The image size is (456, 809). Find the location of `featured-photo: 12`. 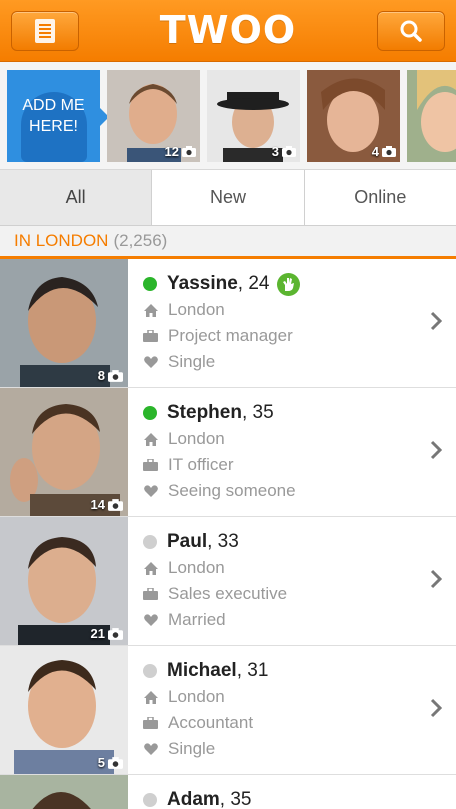

featured-photo: 12 is located at coordinates (153, 116).